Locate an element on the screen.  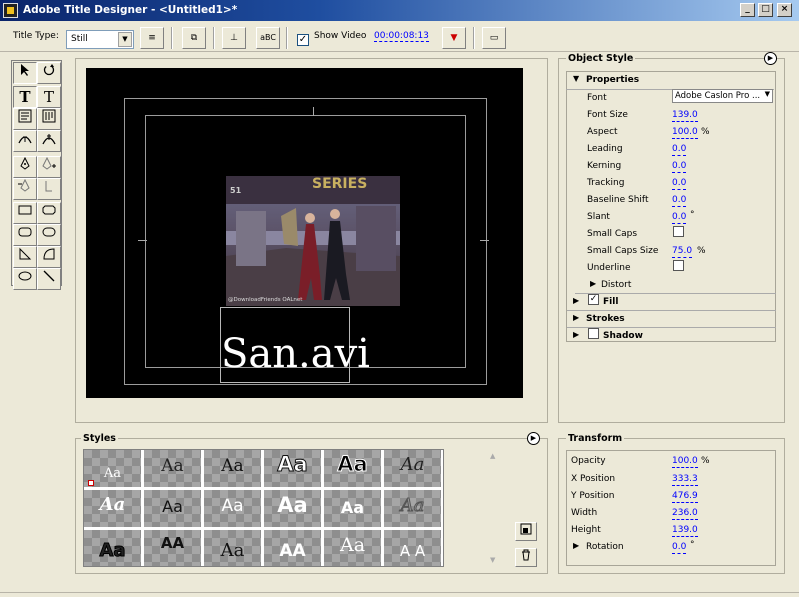
line-tool is located at coordinates (49, 279).